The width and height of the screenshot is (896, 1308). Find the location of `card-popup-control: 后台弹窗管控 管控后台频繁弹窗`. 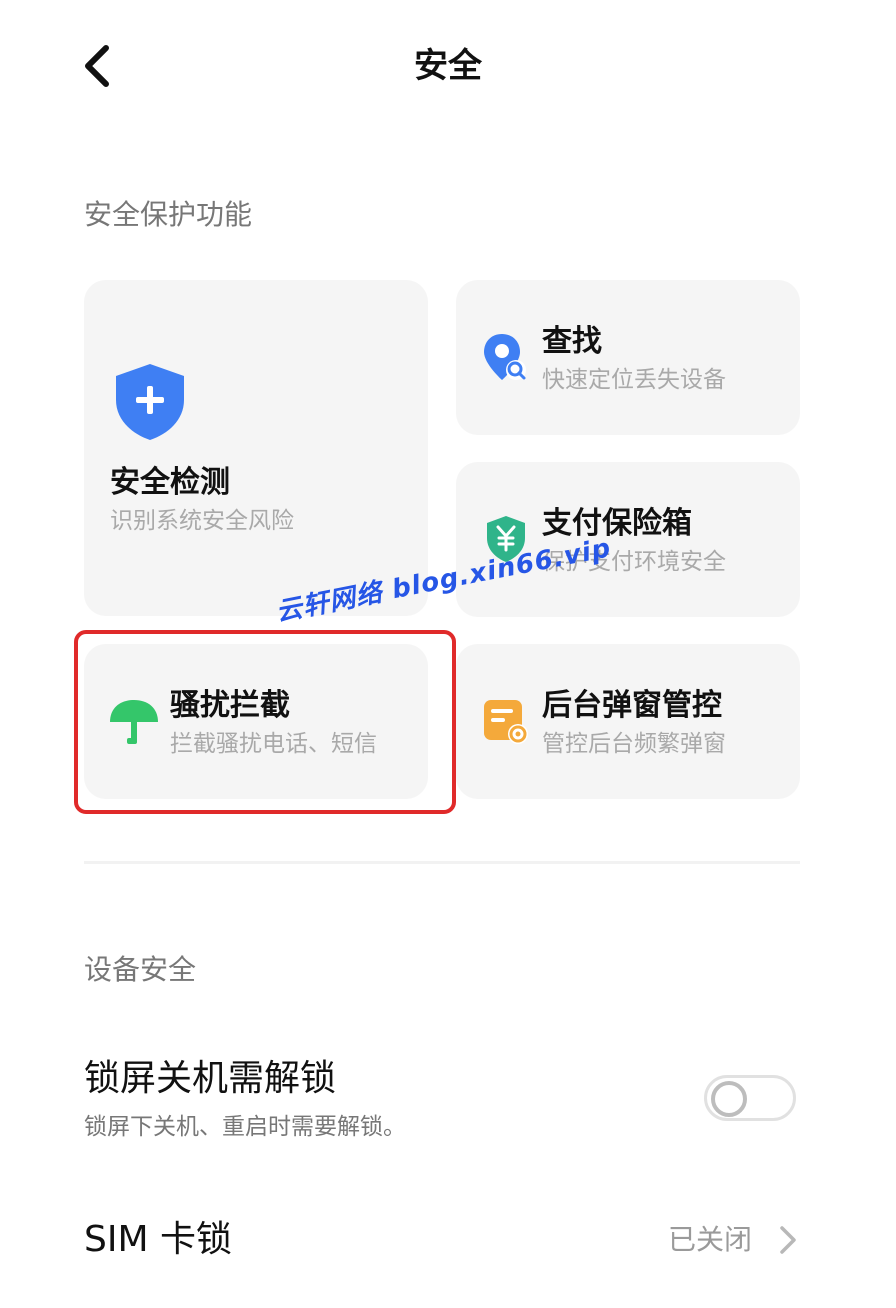

card-popup-control: 后台弹窗管控 管控后台频繁弹窗 is located at coordinates (628, 721).